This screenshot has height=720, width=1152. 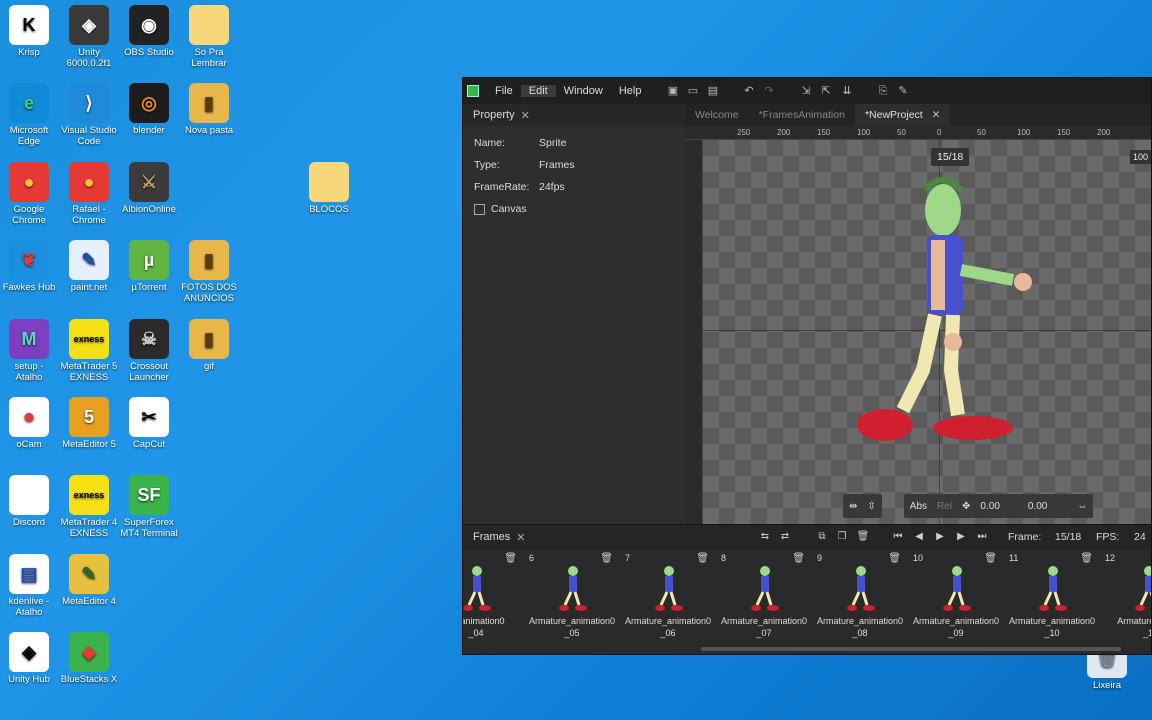 I want to click on save-icon: ▤, so click(x=713, y=91).